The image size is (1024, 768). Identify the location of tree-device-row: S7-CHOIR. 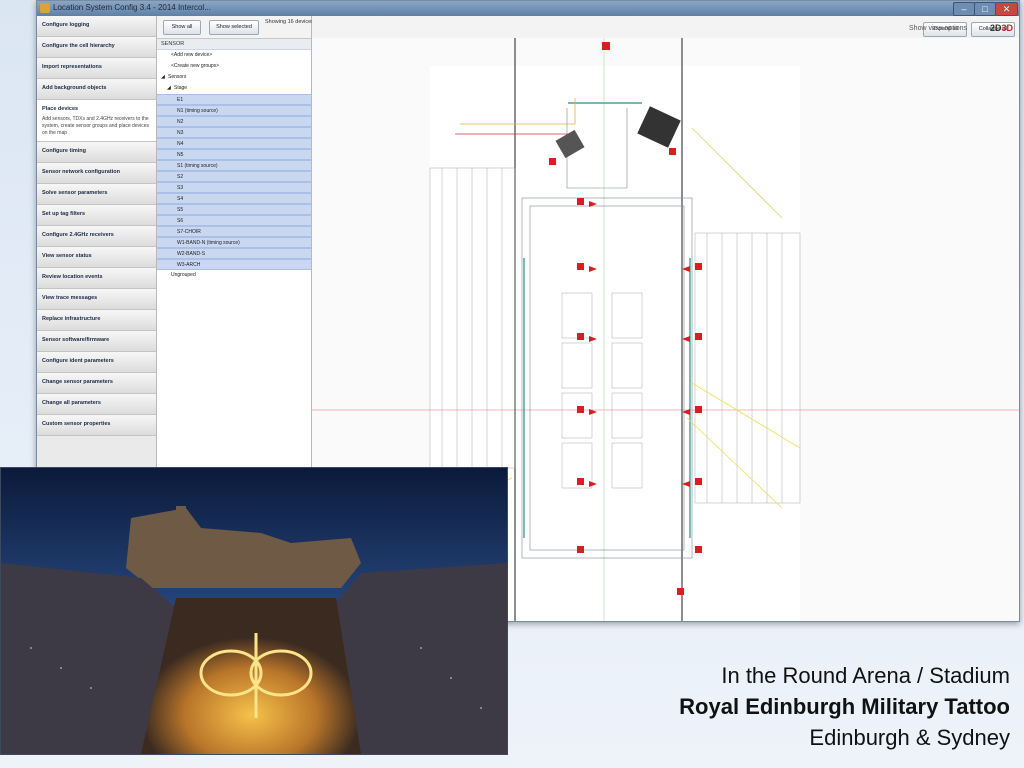
(234, 231).